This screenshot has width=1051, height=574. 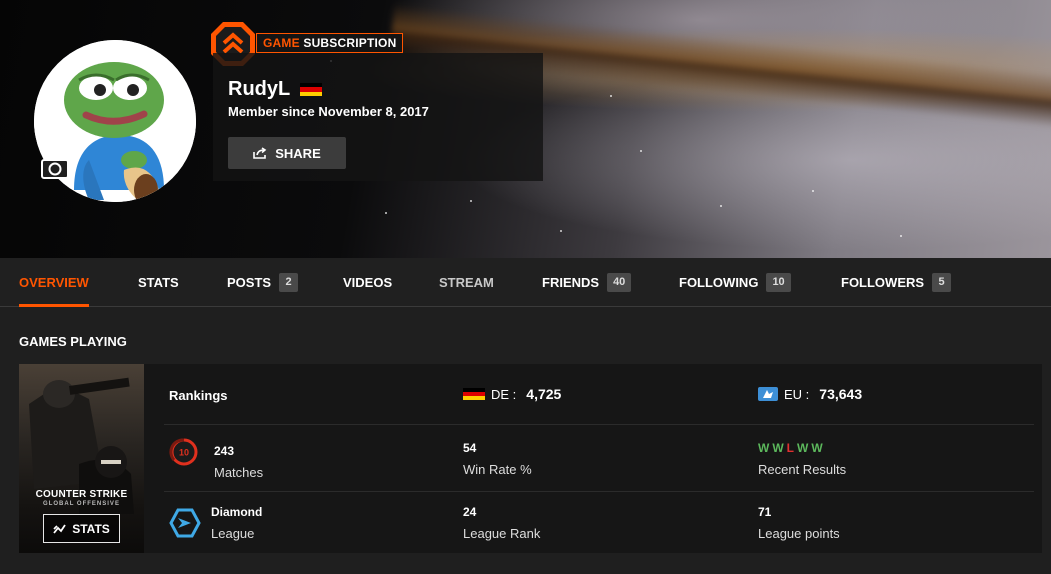 I want to click on ranking-germany: DE : 4,725, so click(x=512, y=394).